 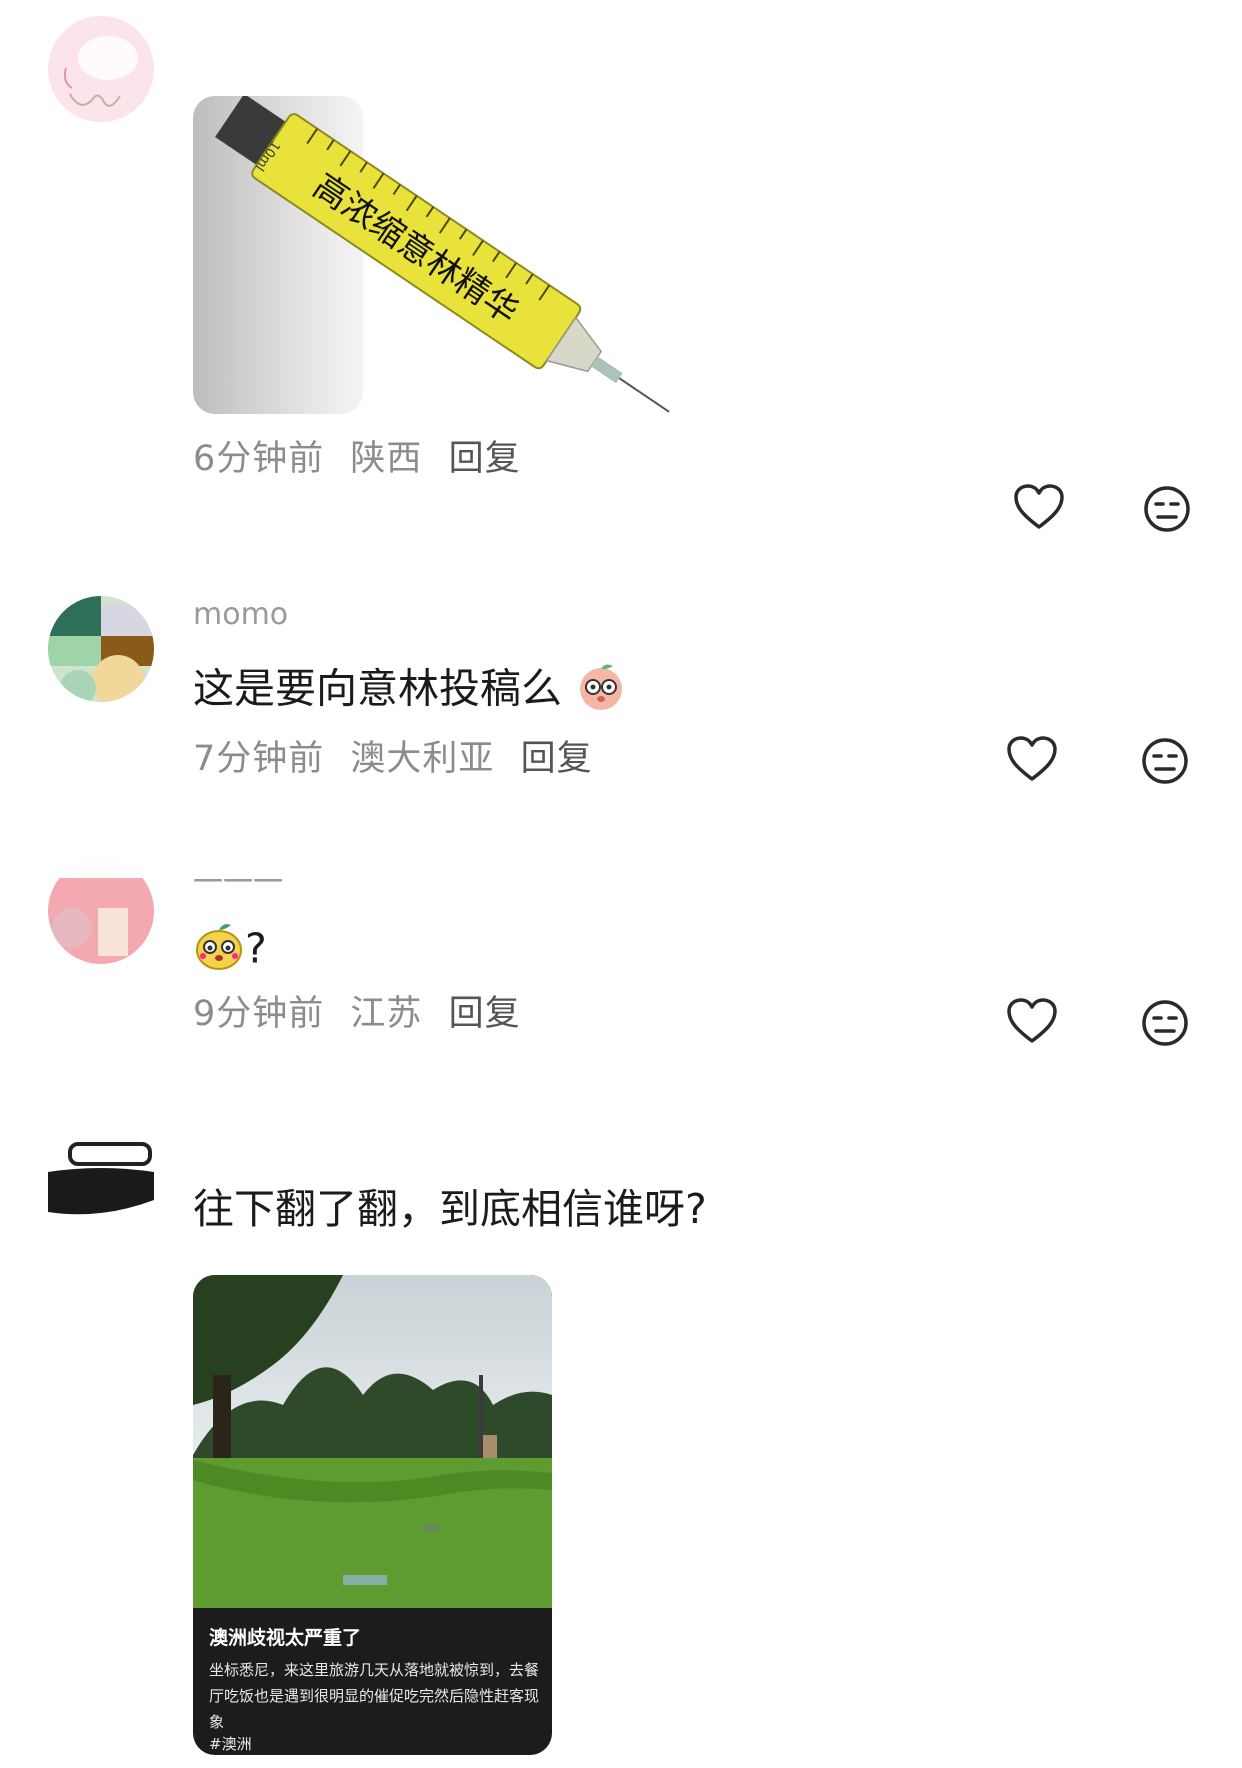 I want to click on comment-author: 一一一, so click(x=238, y=888).